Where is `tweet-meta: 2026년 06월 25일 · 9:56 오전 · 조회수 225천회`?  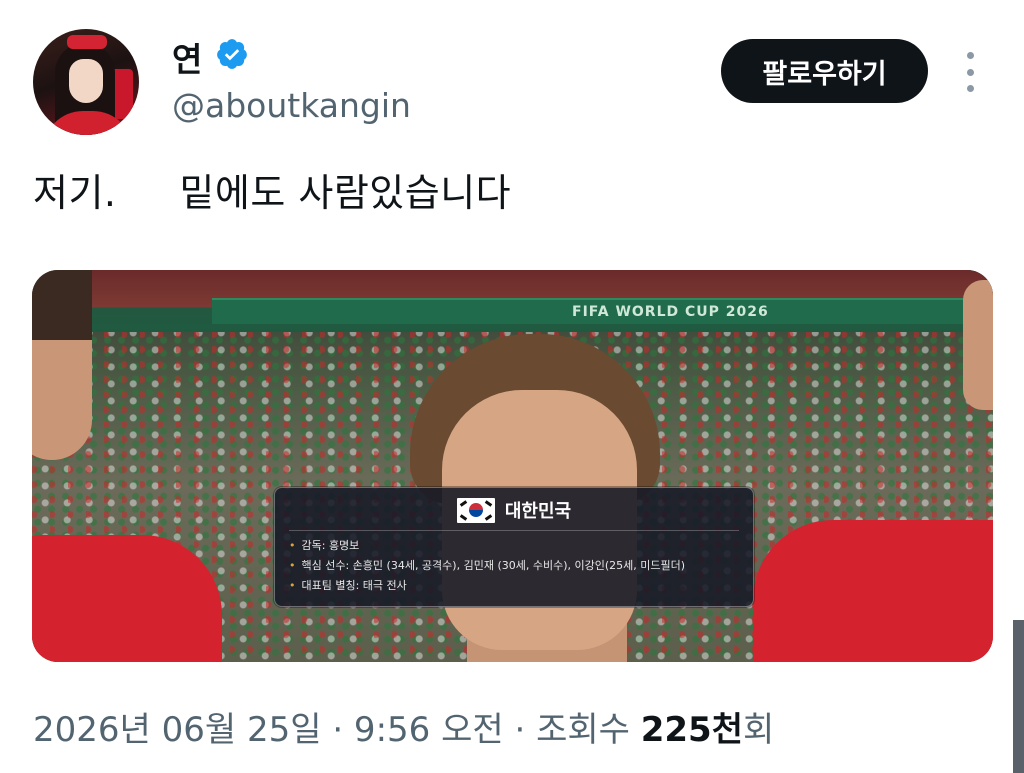
tweet-meta: 2026년 06월 25일 · 9:56 오전 · 조회수 225천회 is located at coordinates (403, 726).